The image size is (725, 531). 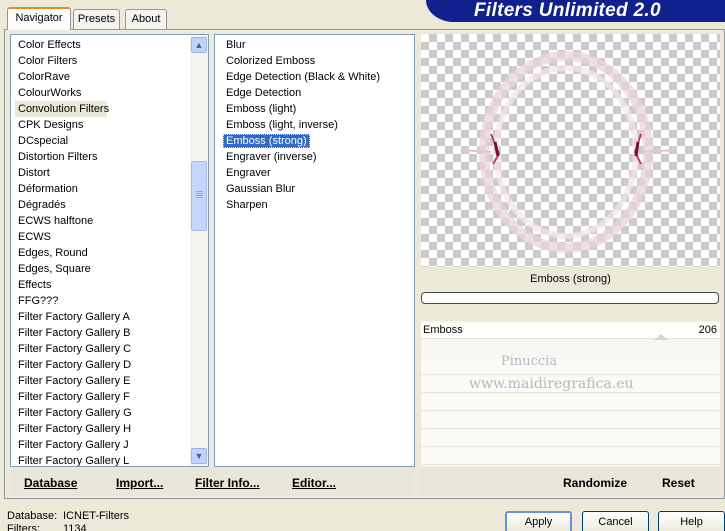 What do you see at coordinates (101, 61) in the screenshot?
I see `category-item: Color Filters` at bounding box center [101, 61].